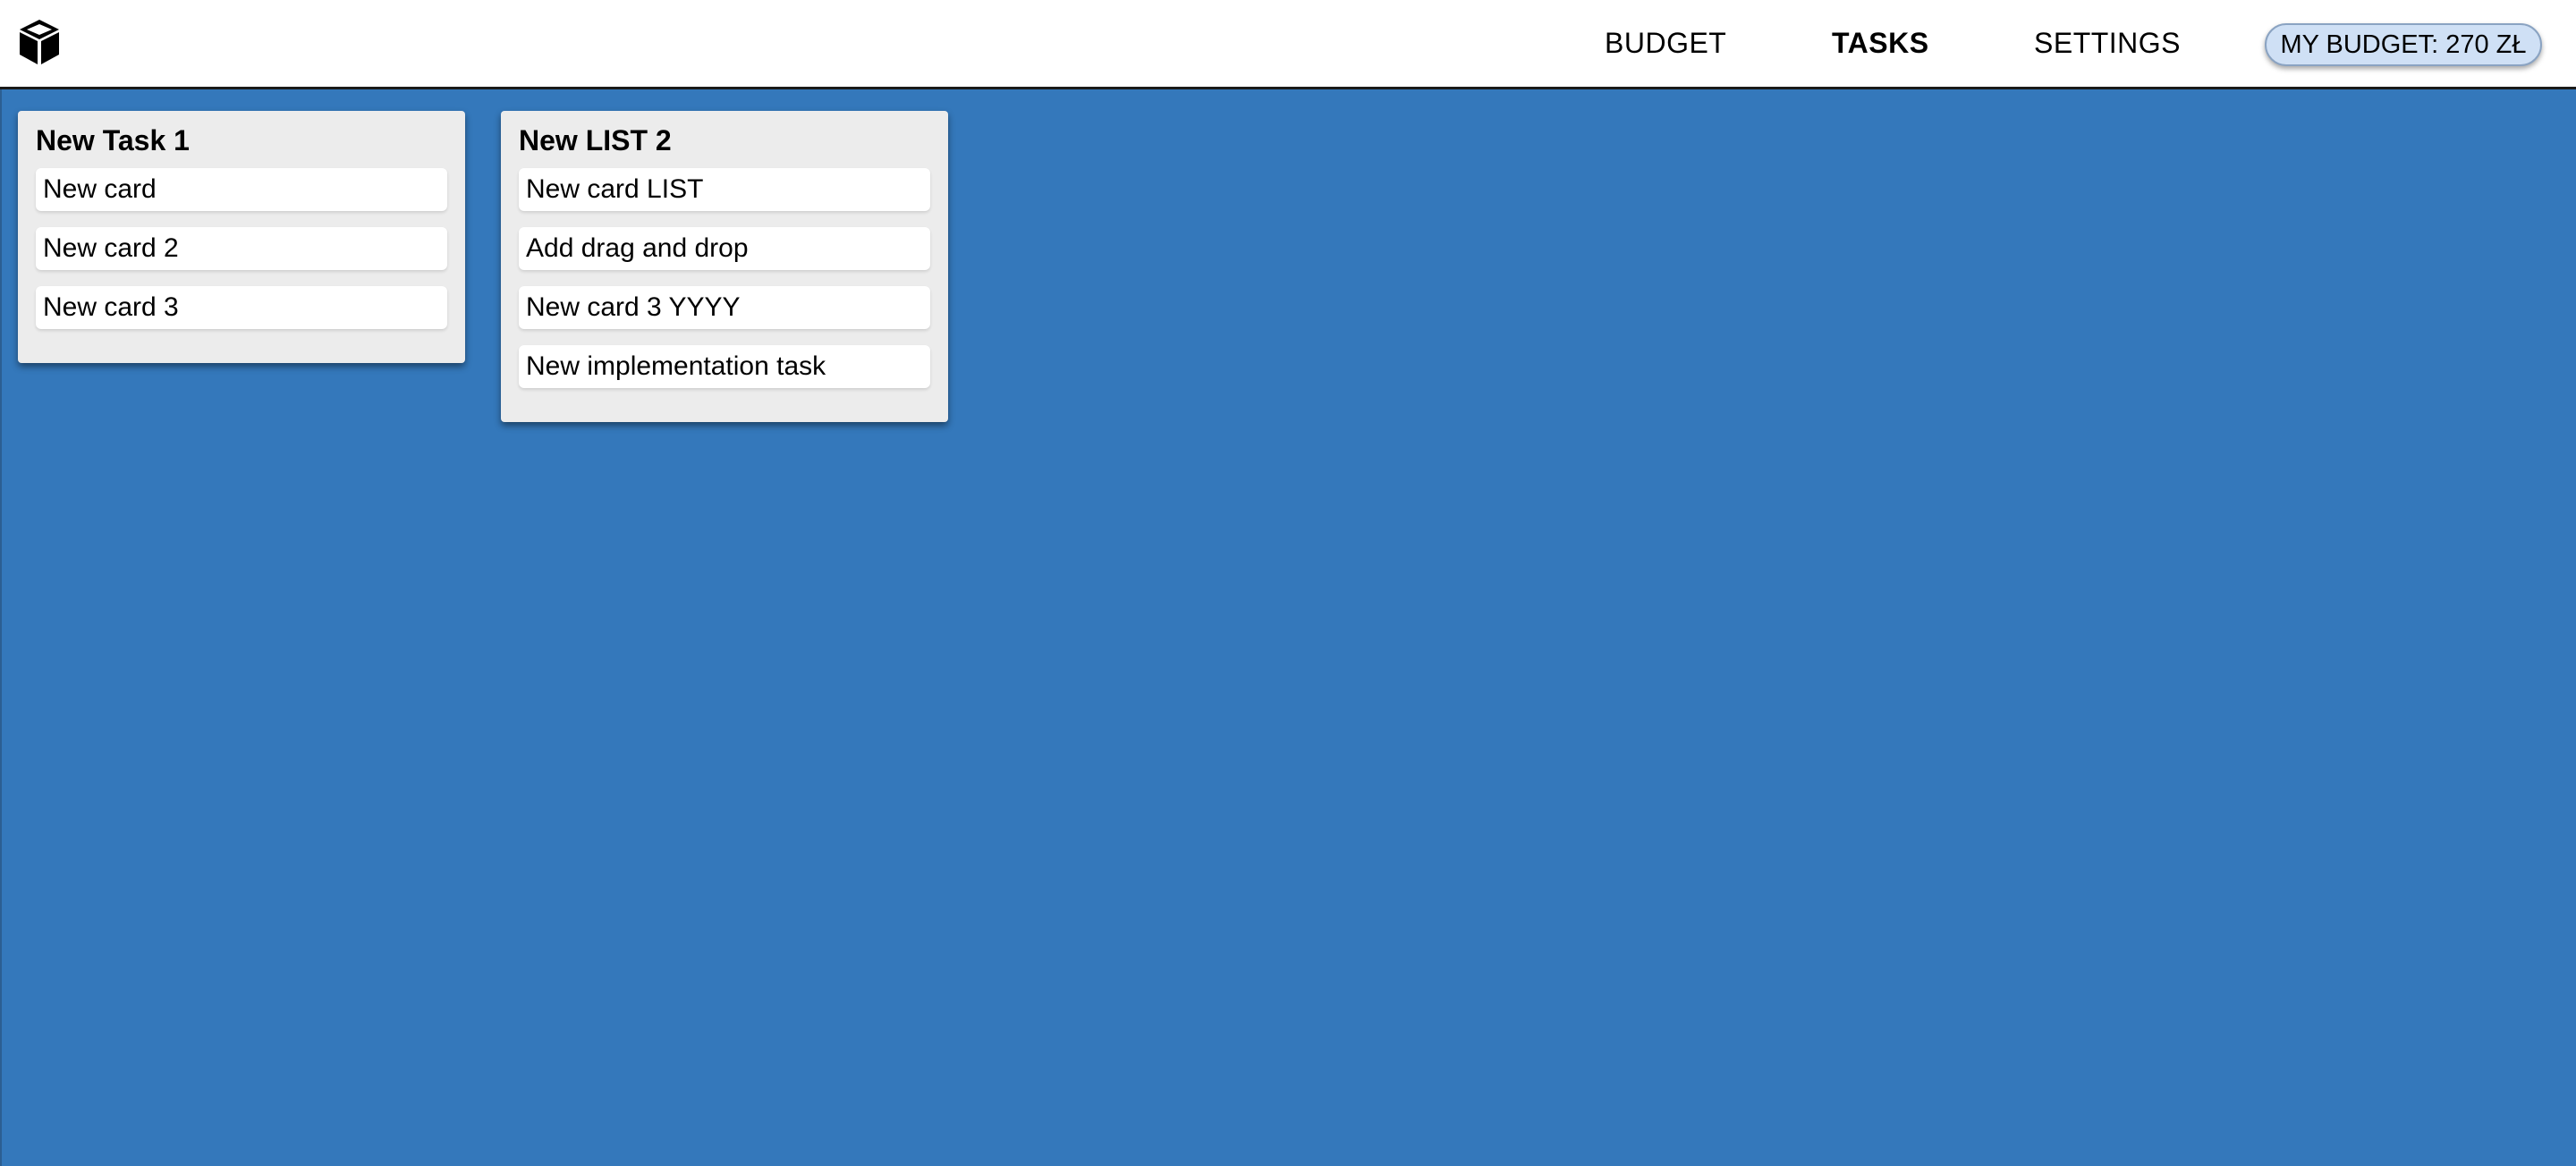  Describe the element at coordinates (724, 366) in the screenshot. I see `task-card: New implementation task` at that location.